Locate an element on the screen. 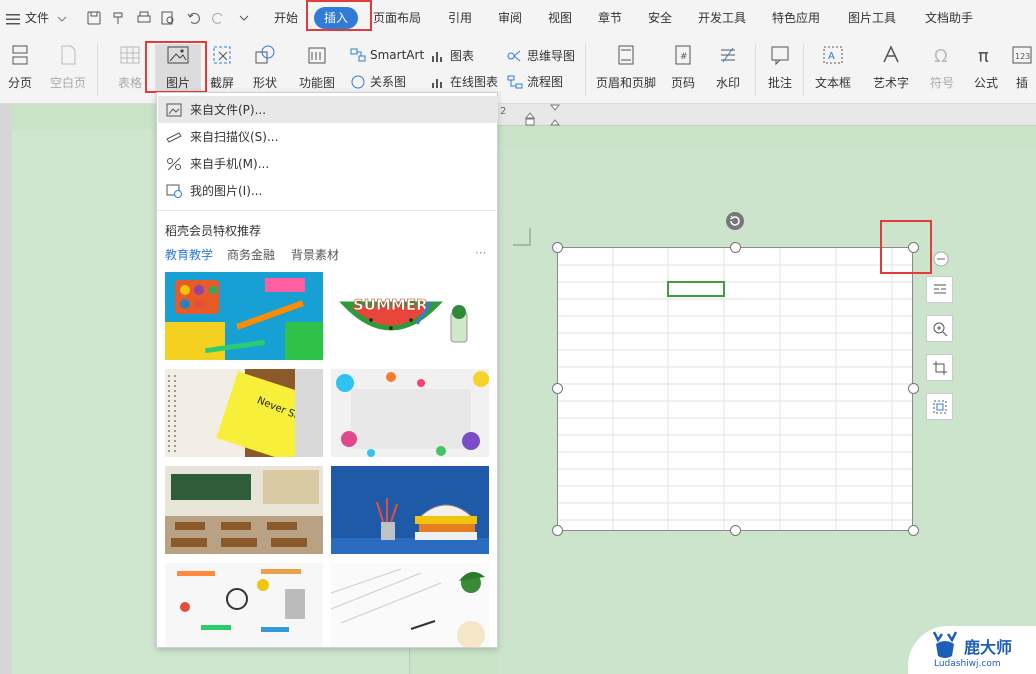 This screenshot has width=1036, height=674. number-icon: 123 is located at coordinates (1022, 55).